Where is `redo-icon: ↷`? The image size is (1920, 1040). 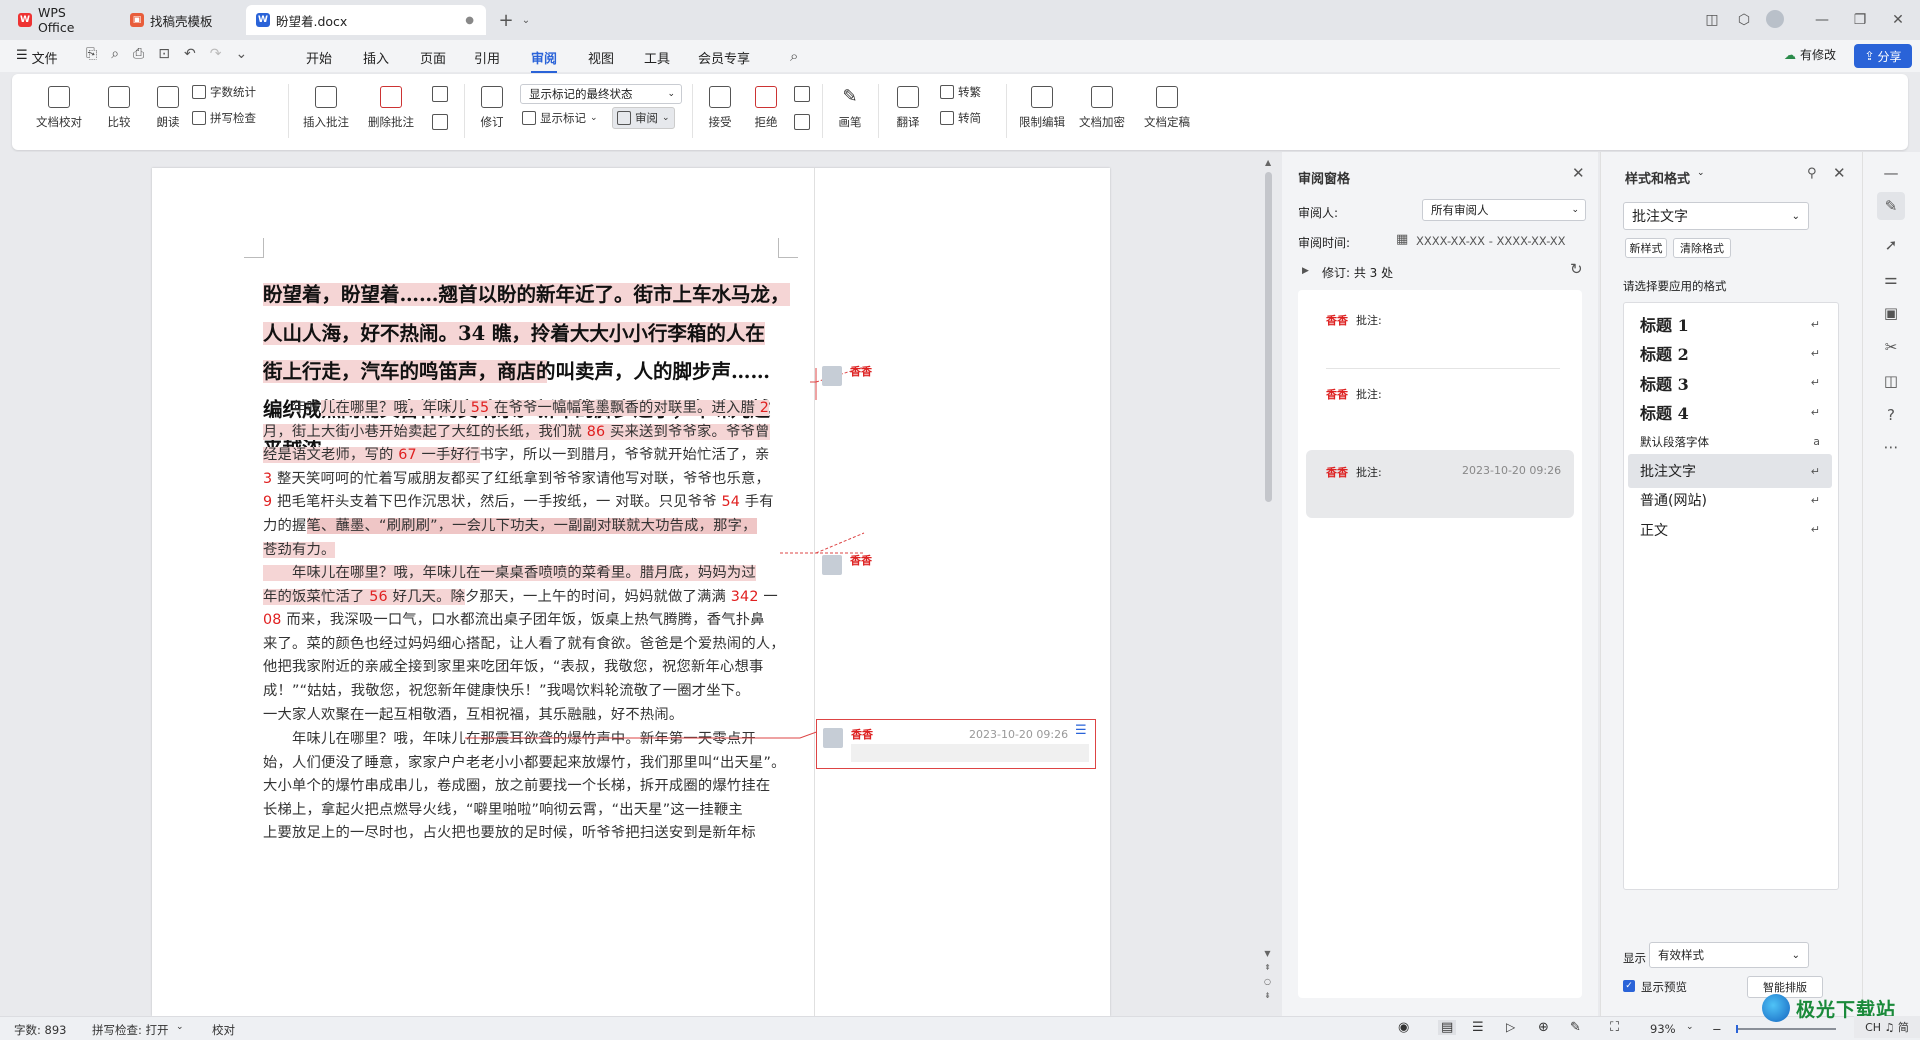 redo-icon: ↷ is located at coordinates (216, 54).